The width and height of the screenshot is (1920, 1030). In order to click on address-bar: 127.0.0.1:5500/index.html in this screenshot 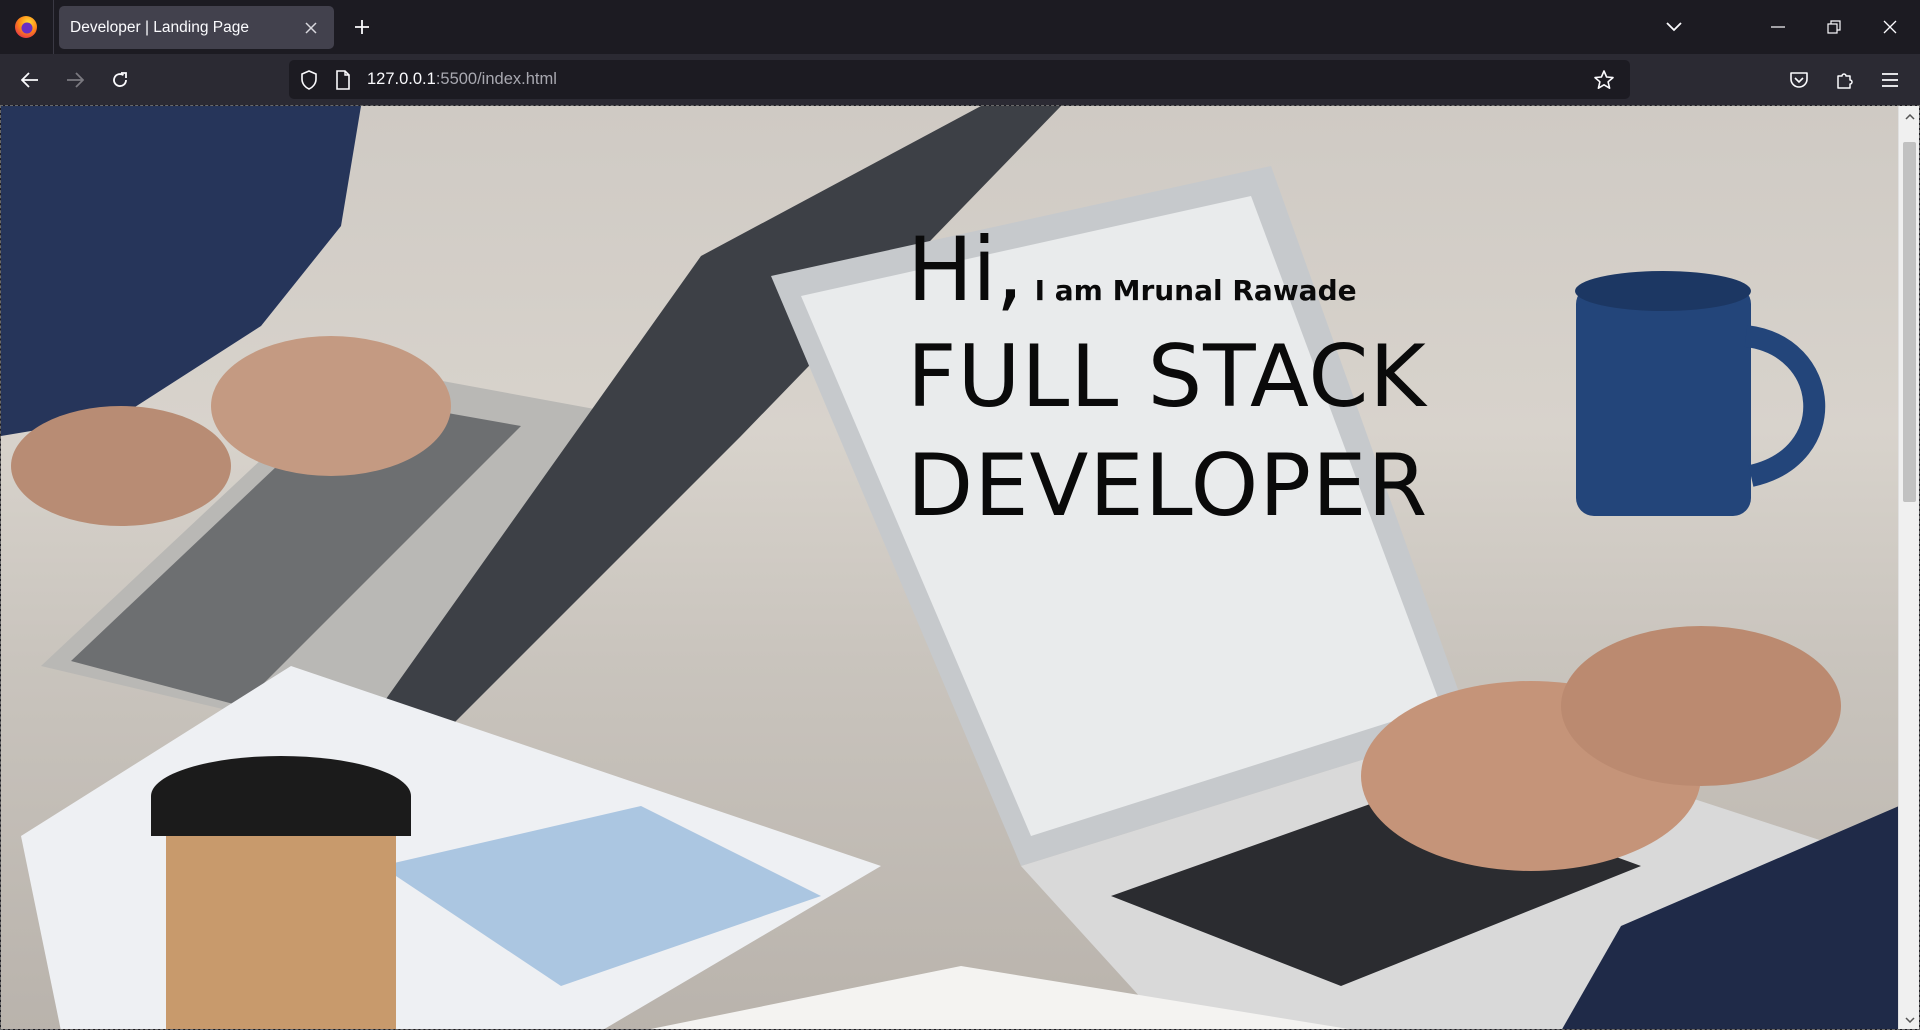, I will do `click(959, 79)`.